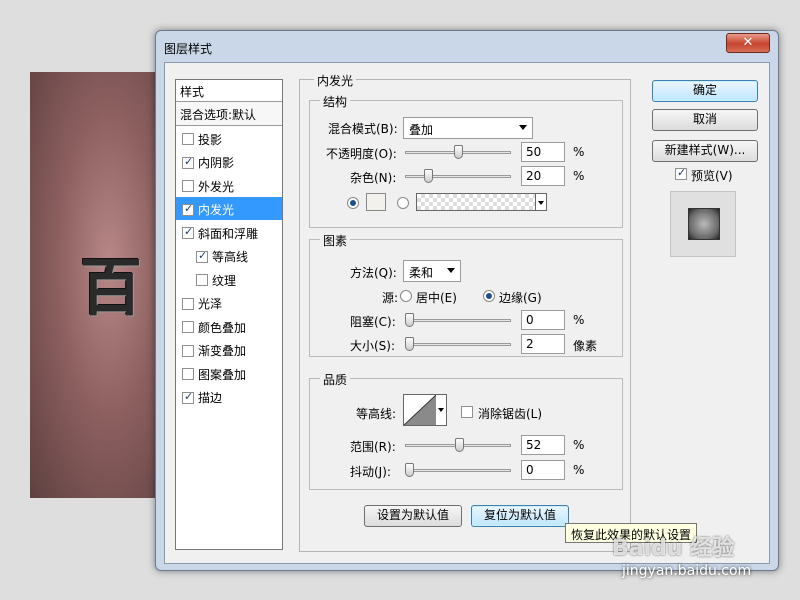  What do you see at coordinates (222, 351) in the screenshot?
I see `style-item-label: 渐变叠加` at bounding box center [222, 351].